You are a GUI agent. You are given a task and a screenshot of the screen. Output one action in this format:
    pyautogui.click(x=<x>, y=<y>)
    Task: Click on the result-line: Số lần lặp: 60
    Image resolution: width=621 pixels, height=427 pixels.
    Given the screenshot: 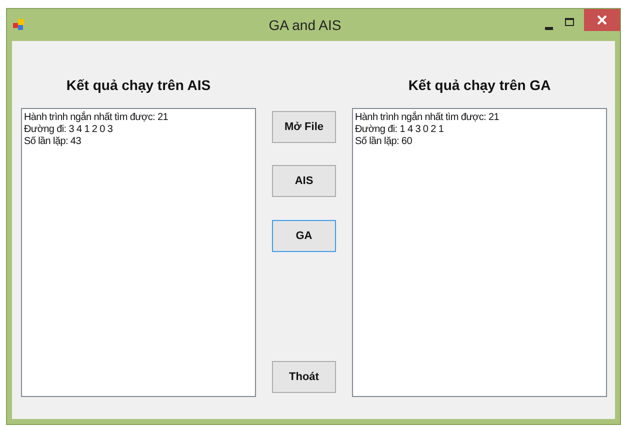 What is the action you would take?
    pyautogui.click(x=384, y=142)
    